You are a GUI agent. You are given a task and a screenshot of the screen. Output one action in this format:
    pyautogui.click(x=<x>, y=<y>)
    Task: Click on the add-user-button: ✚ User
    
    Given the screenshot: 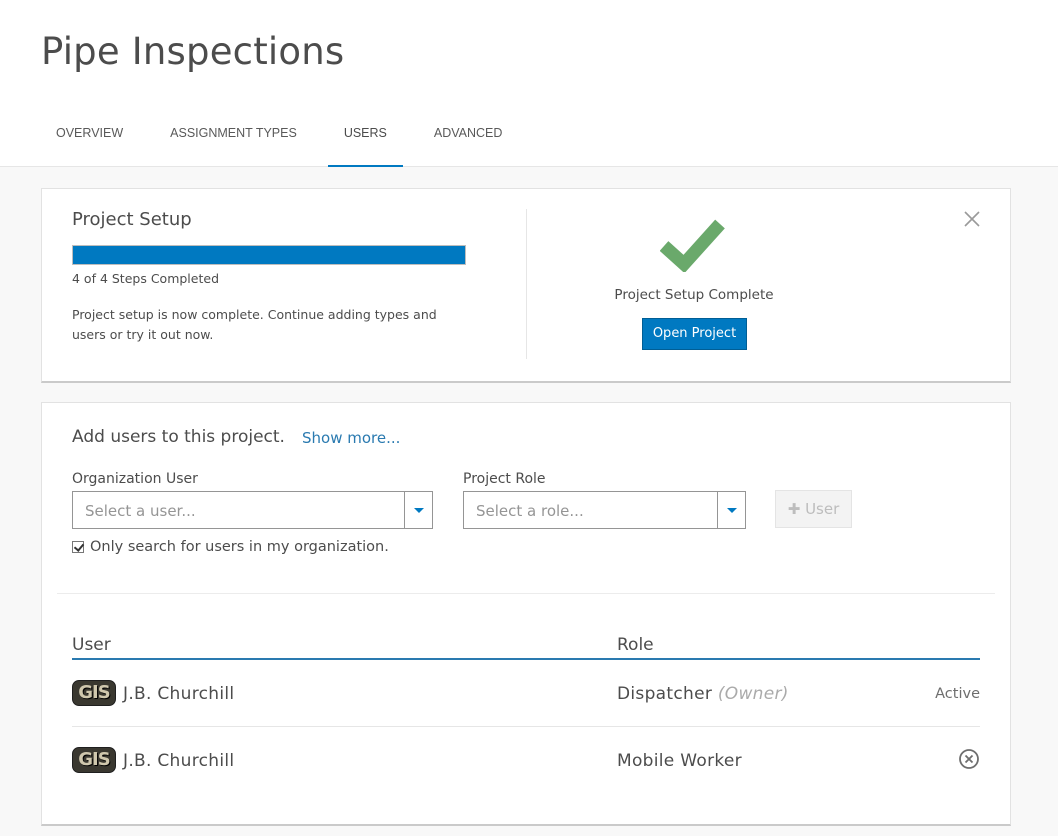 What is the action you would take?
    pyautogui.click(x=813, y=509)
    